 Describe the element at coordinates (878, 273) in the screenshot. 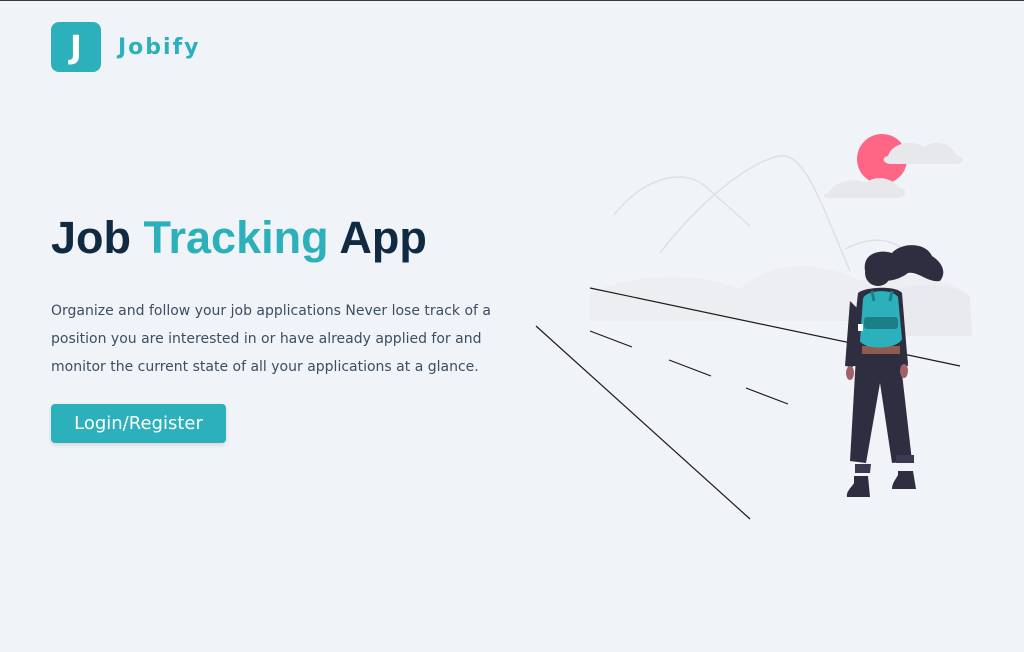

I see `hiker-head` at that location.